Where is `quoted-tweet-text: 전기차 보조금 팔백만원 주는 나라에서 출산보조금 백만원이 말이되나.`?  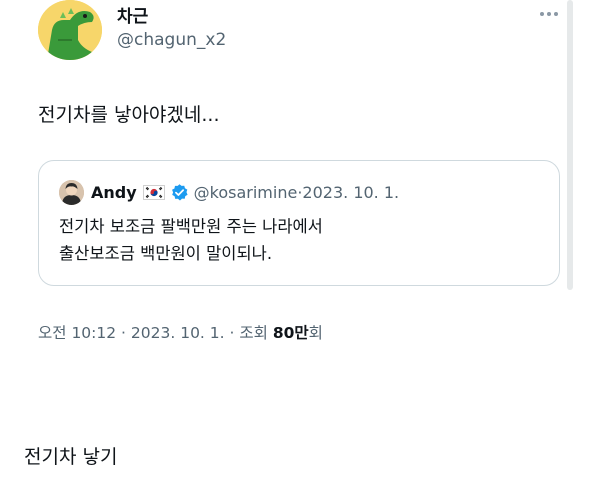
quoted-tweet-text: 전기차 보조금 팔백만원 주는 나라에서 출산보조금 백만원이 말이되나. is located at coordinates (191, 240).